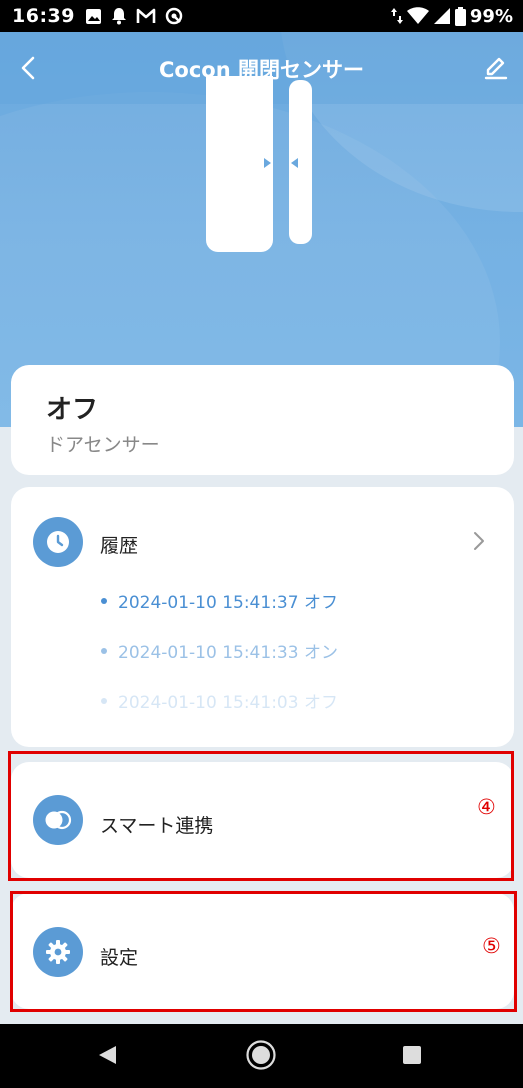  What do you see at coordinates (119, 546) in the screenshot?
I see `history-title: 履歴` at bounding box center [119, 546].